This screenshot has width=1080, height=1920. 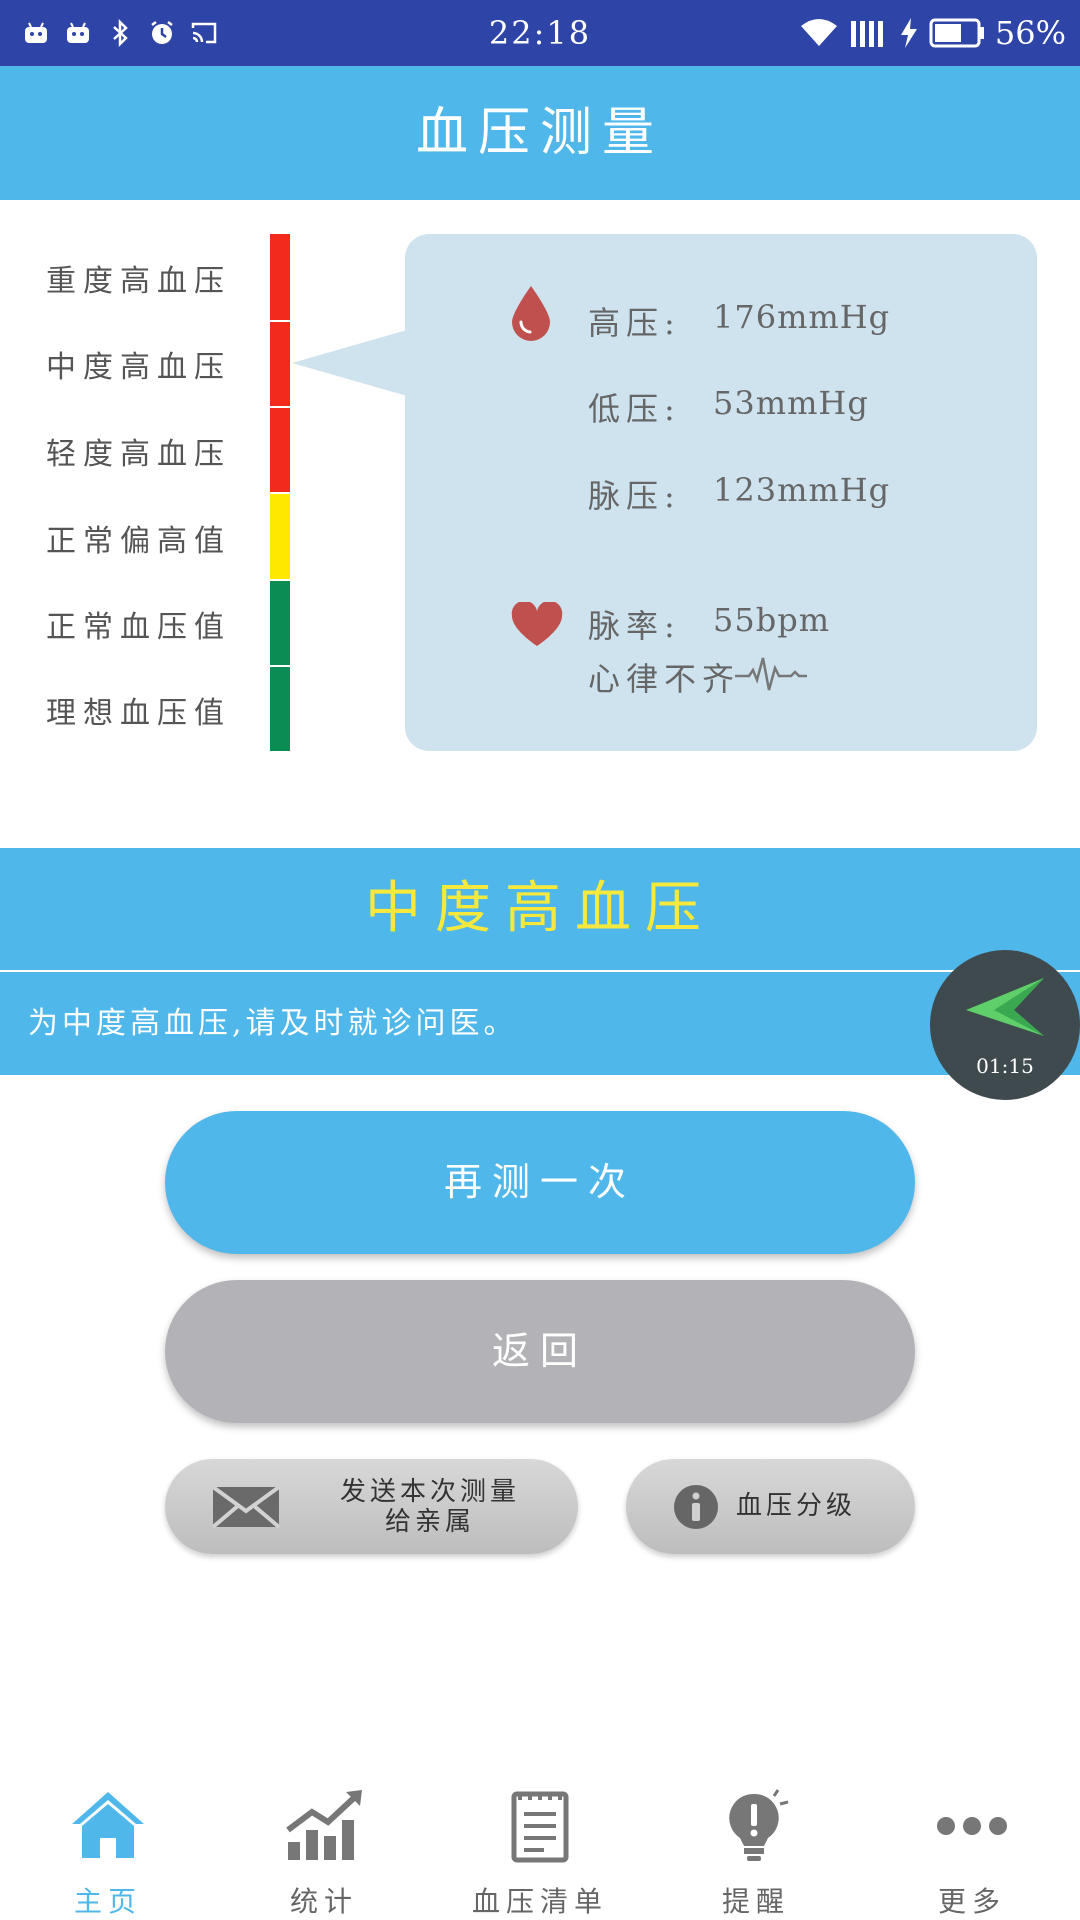 I want to click on floating-timer-widget: 01:15, so click(x=1005, y=1025).